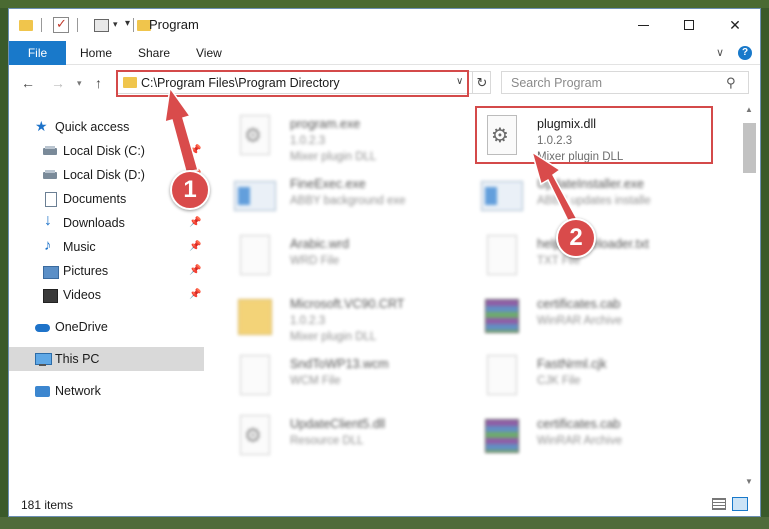  I want to click on sidebar-item-label: Local Disk (C:), so click(104, 151).